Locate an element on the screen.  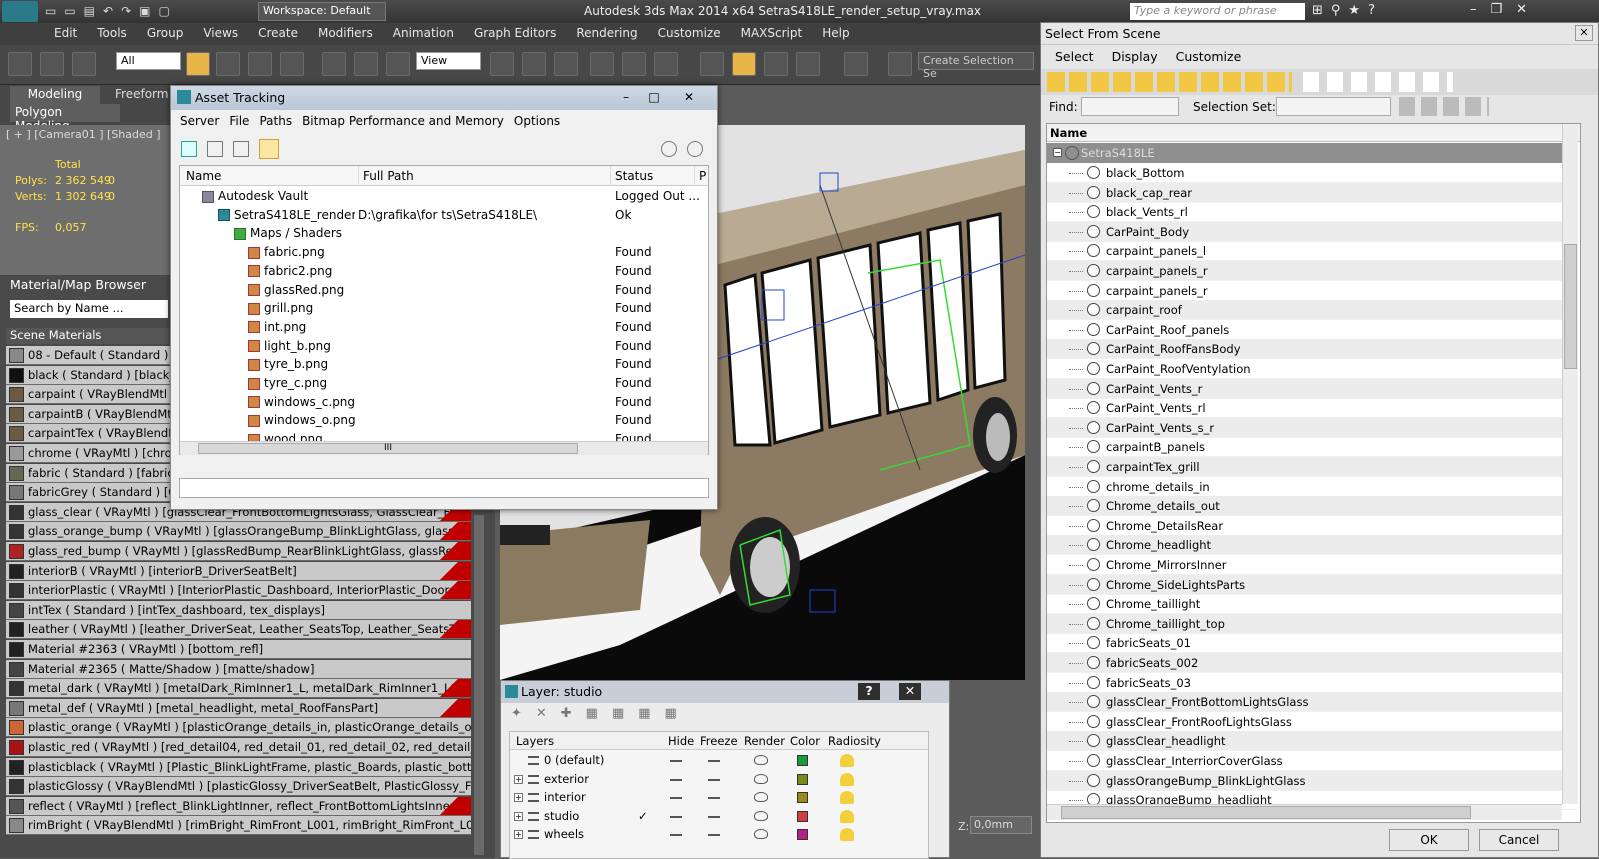
menu-modifiers: Modifiers is located at coordinates (345, 31).